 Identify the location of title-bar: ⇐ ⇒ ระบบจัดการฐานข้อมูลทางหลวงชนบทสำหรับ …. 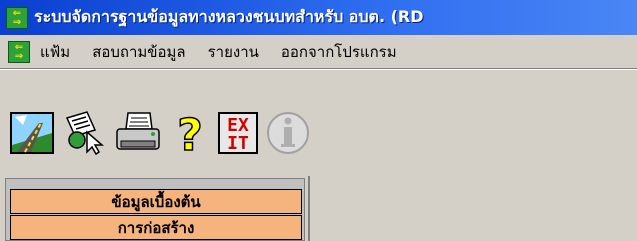
(318, 17).